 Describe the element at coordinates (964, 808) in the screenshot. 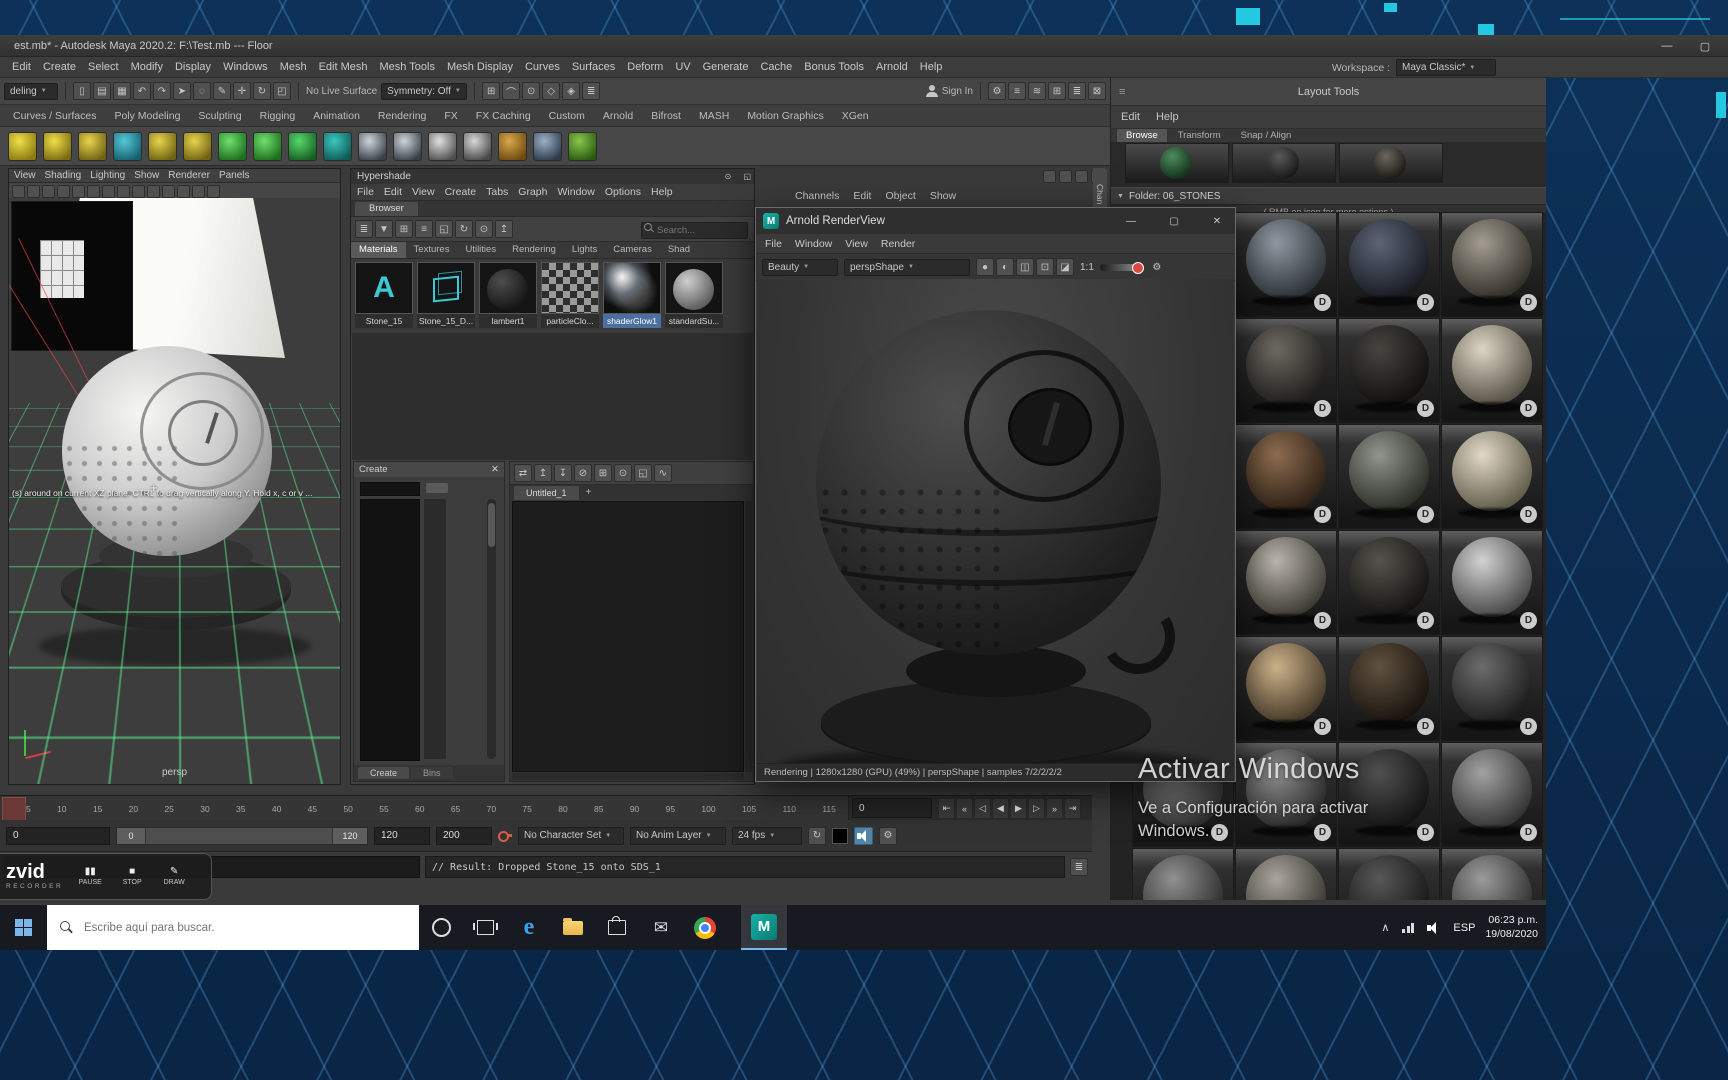

I see `playback-button: «` at that location.